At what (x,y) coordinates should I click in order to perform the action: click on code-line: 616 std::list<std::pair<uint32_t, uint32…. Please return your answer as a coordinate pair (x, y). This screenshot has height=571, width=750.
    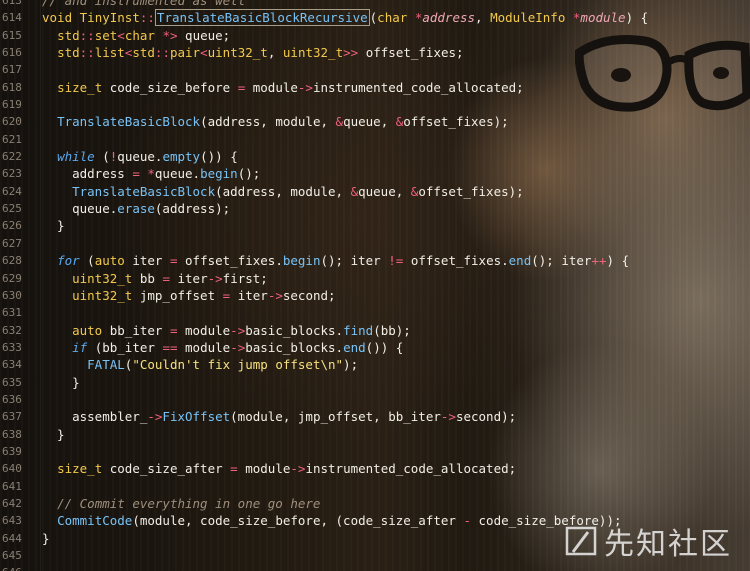
    Looking at the image, I should click on (375, 52).